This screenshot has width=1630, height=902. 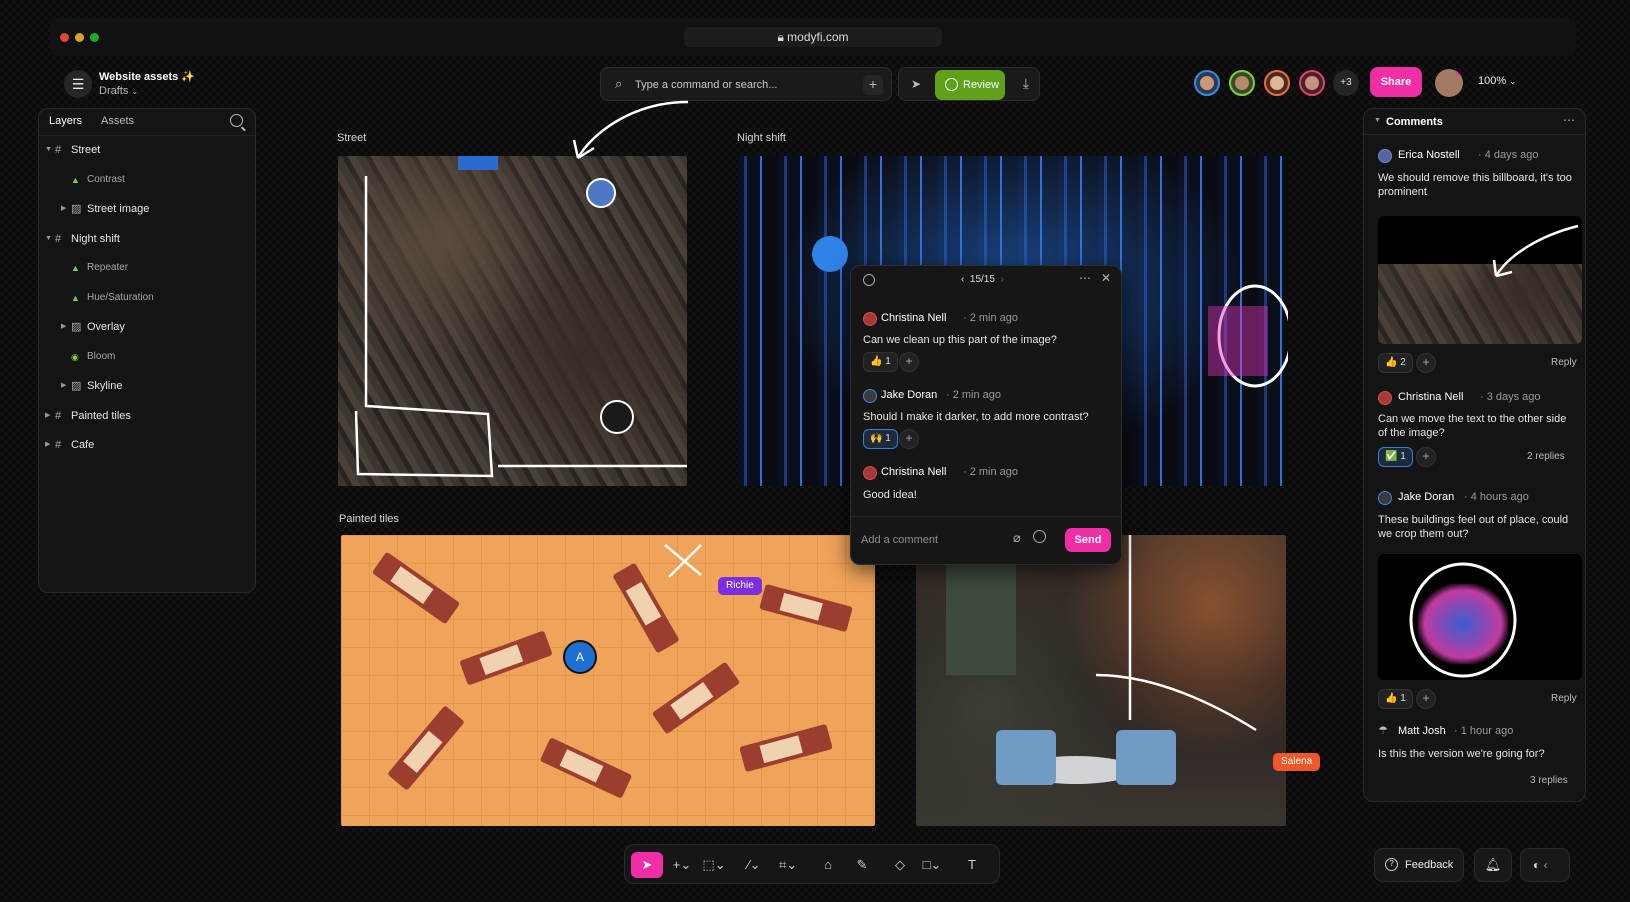 I want to click on project-location: Drafts ⌄, so click(x=118, y=91).